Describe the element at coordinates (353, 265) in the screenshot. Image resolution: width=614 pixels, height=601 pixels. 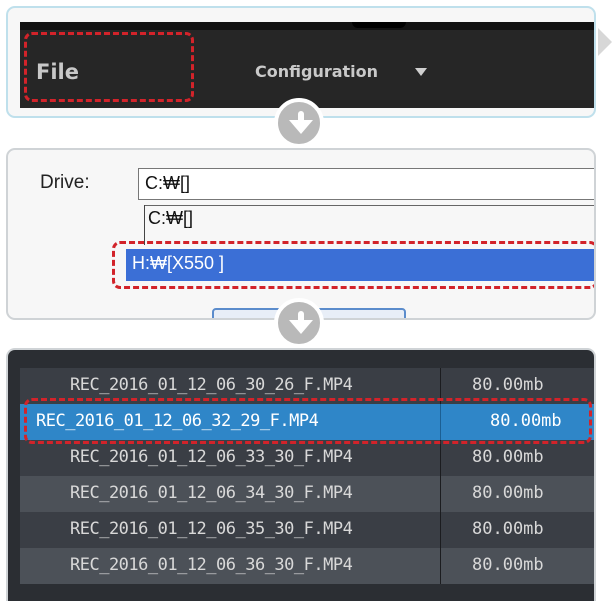
I see `drive-highlight-box` at that location.